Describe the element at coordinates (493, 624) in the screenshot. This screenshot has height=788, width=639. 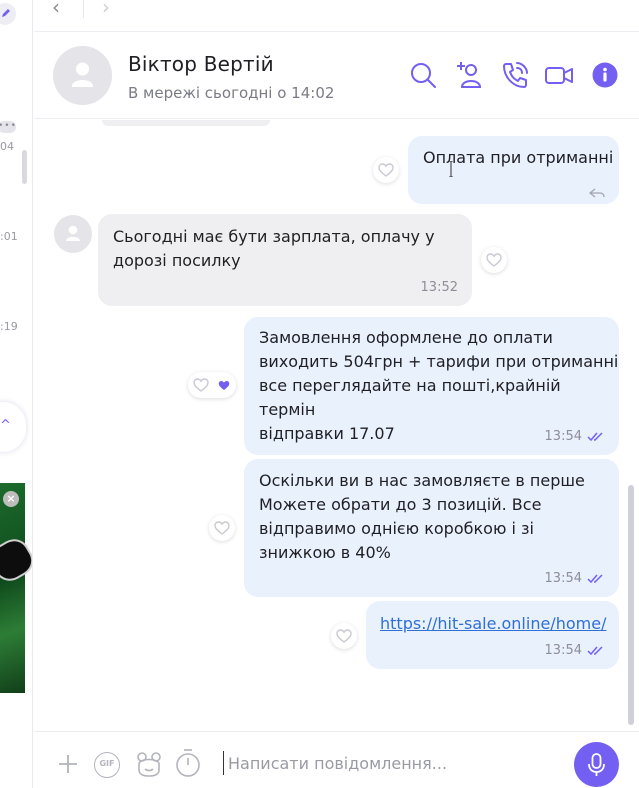
I see `message-link: https://hit-sale.online/home/` at that location.